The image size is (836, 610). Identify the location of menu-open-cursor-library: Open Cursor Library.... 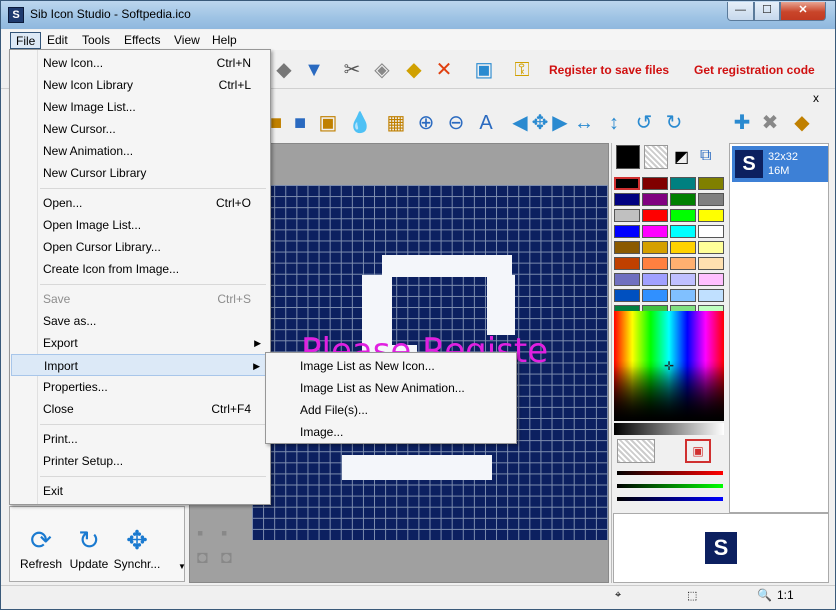
(140, 247).